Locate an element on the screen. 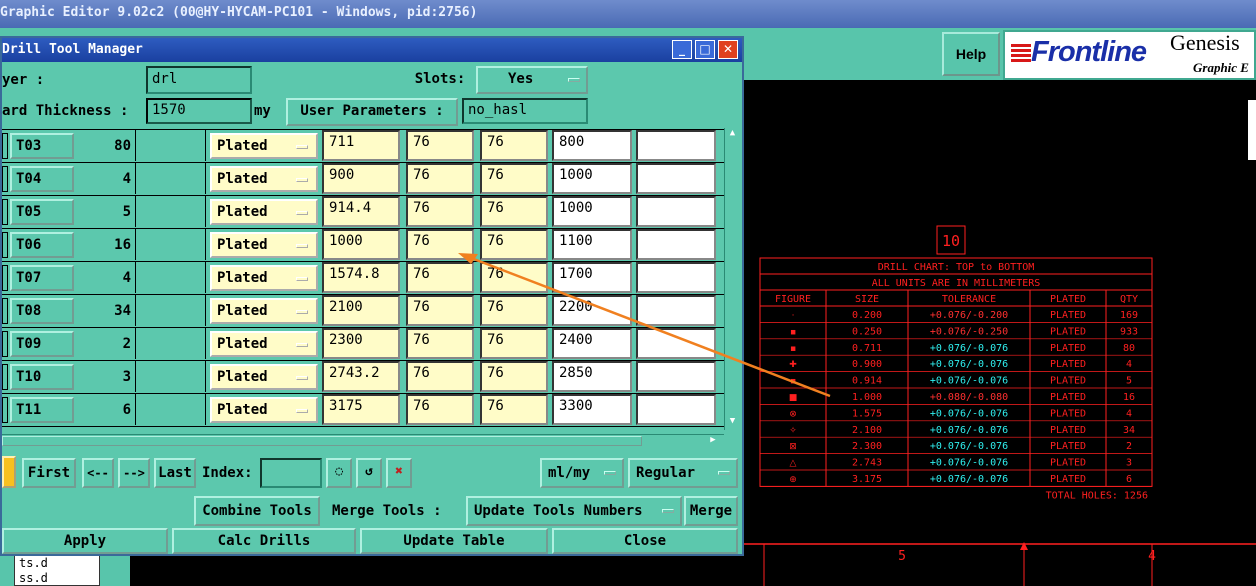  tool-finish-field: 2300 is located at coordinates (361, 343).